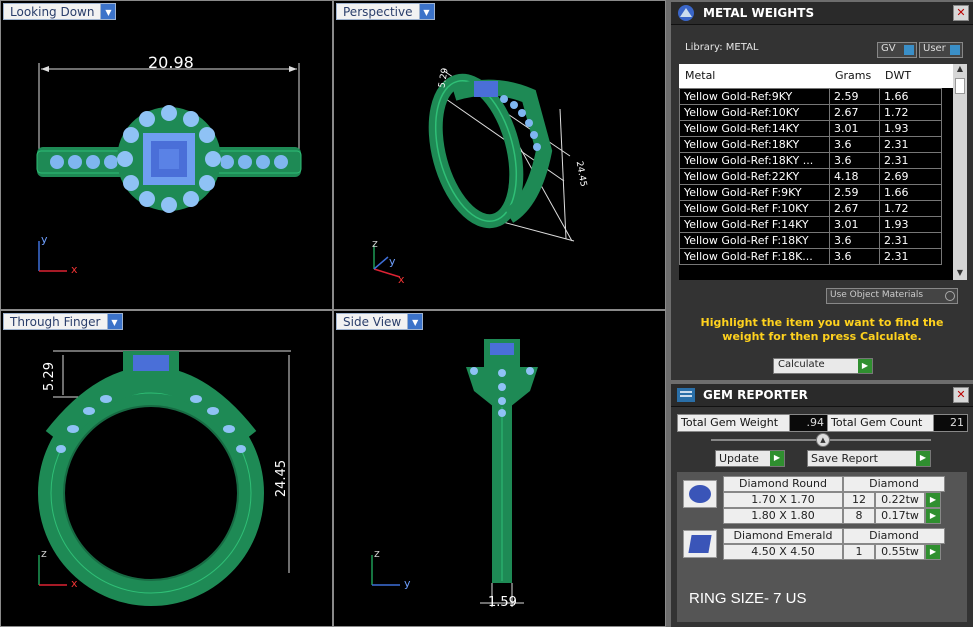 This screenshot has width=973, height=627. I want to click on gem-report-icon, so click(686, 395).